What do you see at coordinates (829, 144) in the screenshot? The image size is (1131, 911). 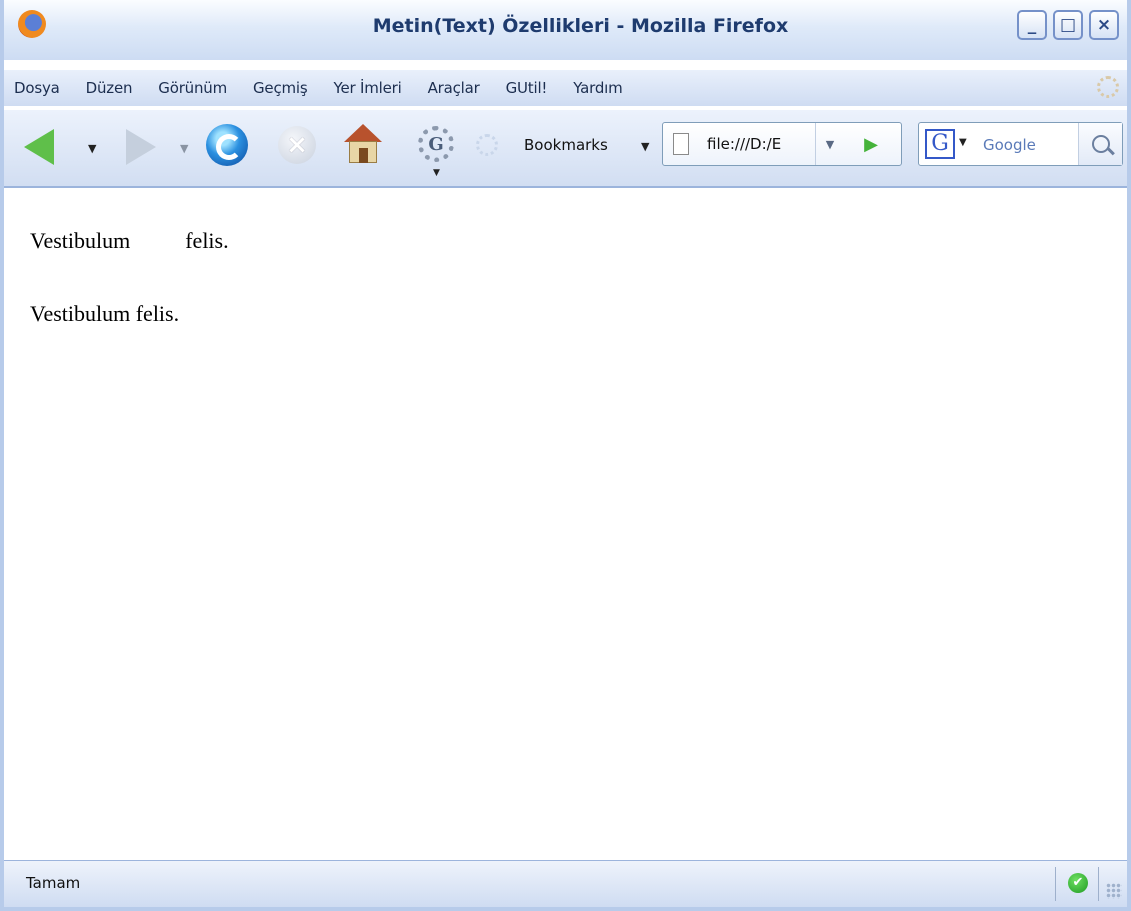 I see `url-history-dropdown: ▼` at bounding box center [829, 144].